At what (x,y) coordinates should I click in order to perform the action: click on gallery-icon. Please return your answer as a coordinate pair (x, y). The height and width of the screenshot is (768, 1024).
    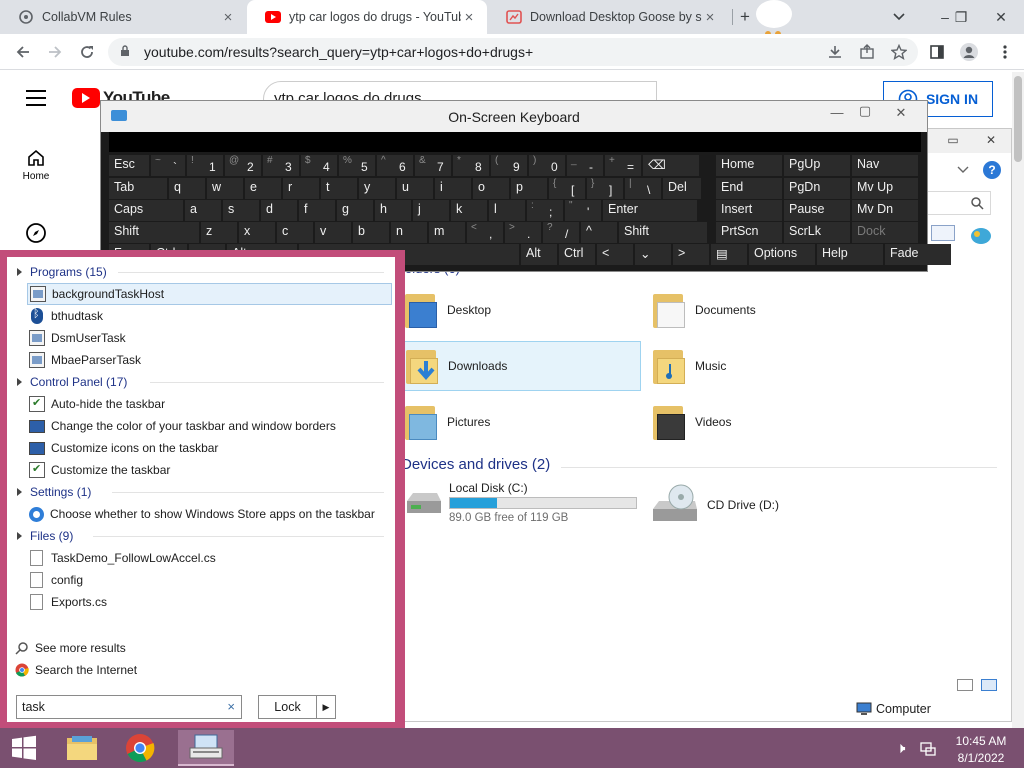
    Looking at the image, I should click on (981, 234).